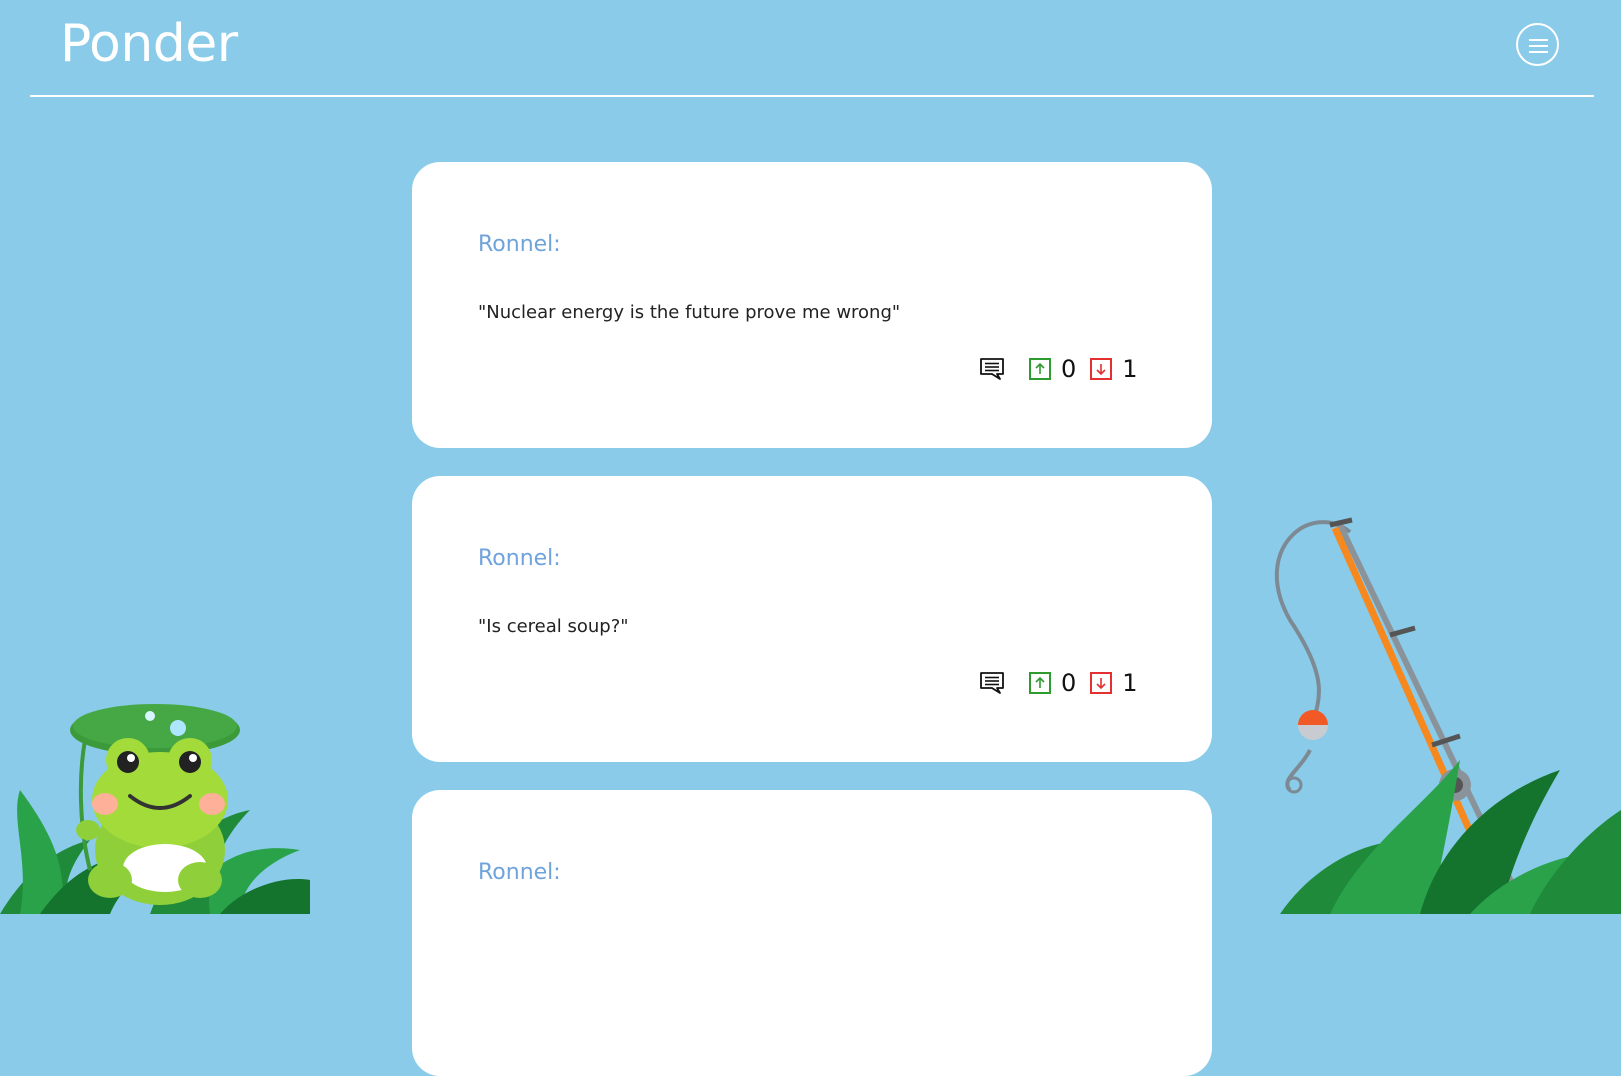 This screenshot has width=1621, height=1076. I want to click on post-card: Ronnel: "Is cereal soup?" 0 1, so click(812, 619).